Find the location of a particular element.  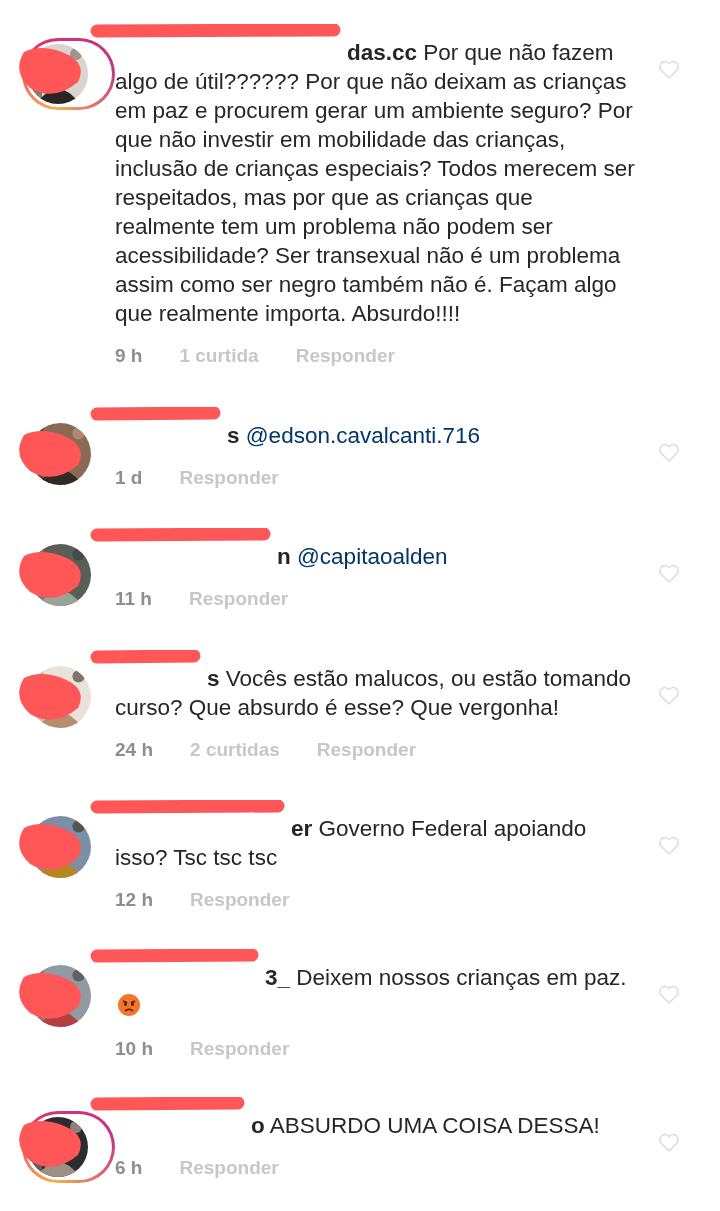

comment-time: 10 h is located at coordinates (134, 1048).